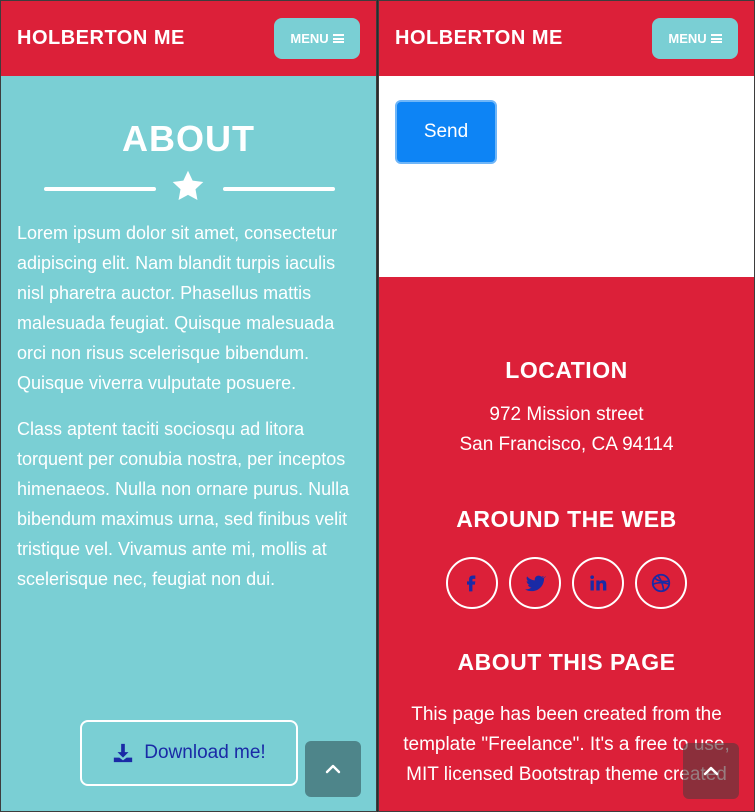 The image size is (755, 812). I want to click on star-icon, so click(188, 185).